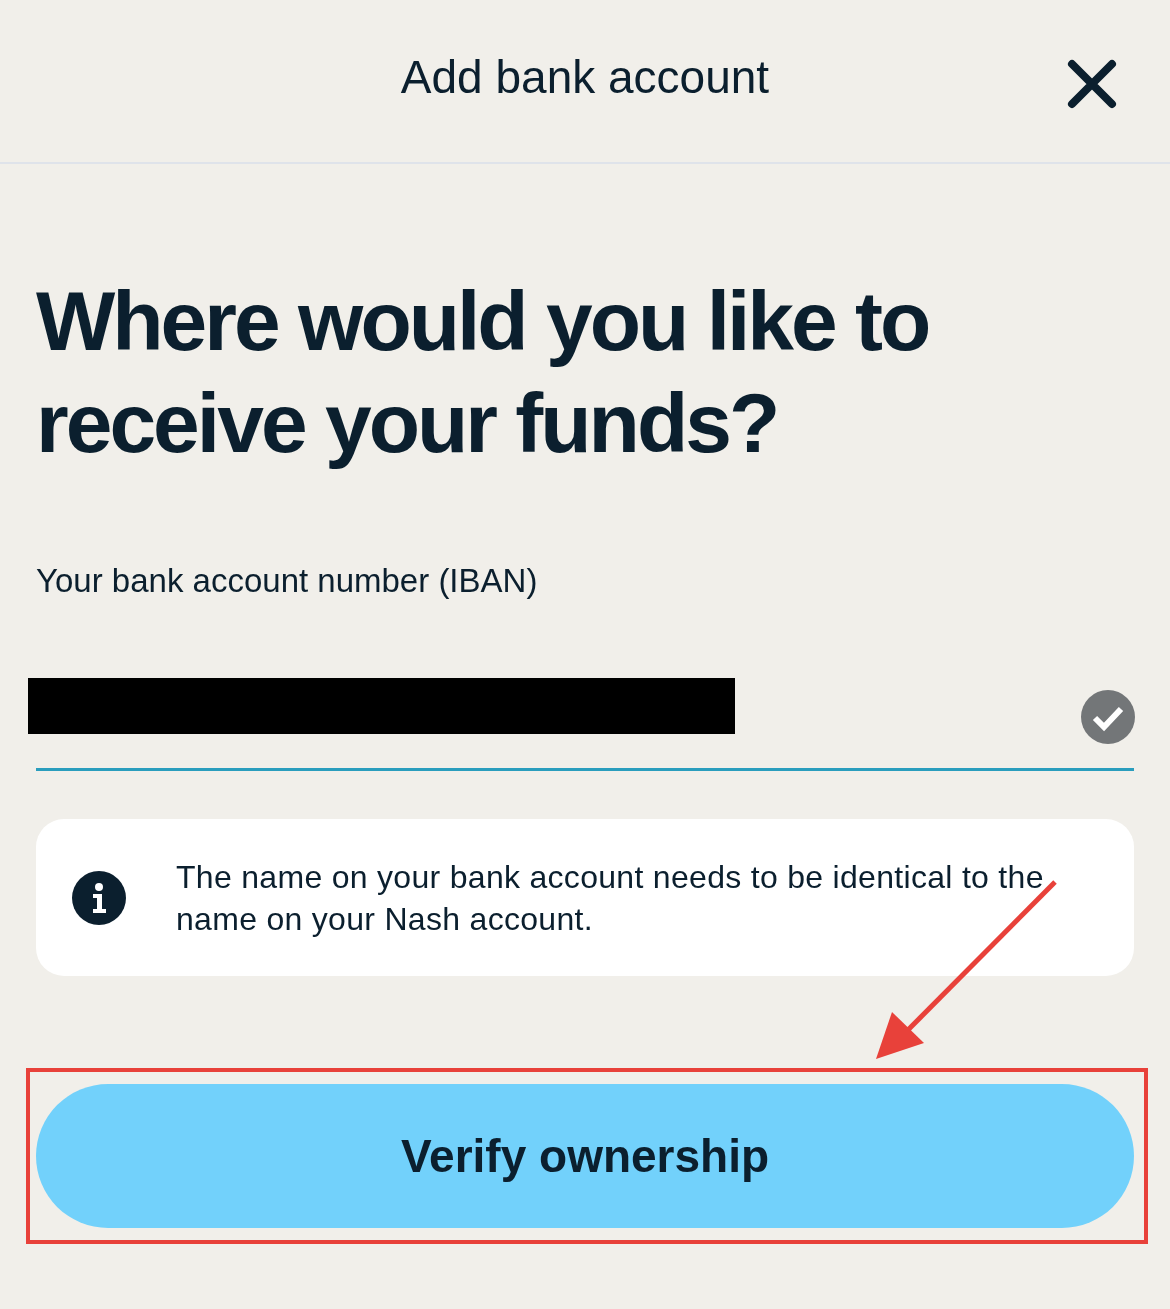 This screenshot has width=1170, height=1309. I want to click on verify-button: Verify ownership, so click(585, 1156).